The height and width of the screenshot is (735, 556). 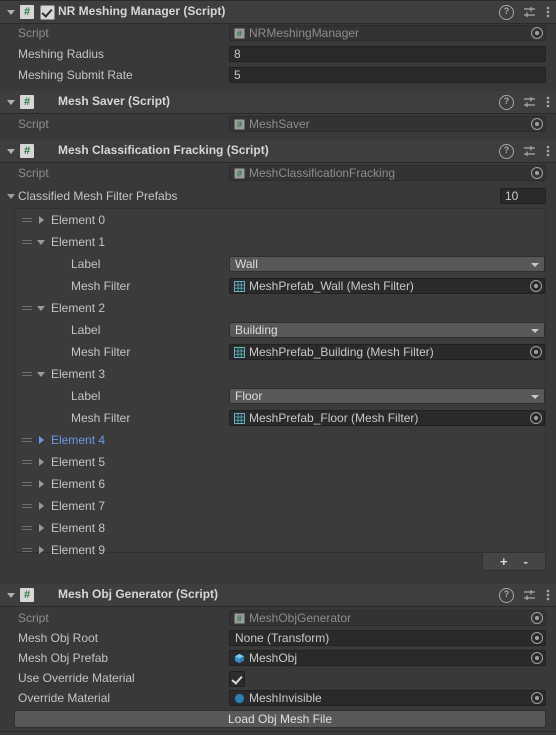 I want to click on object-field-mesh-filter: MeshPrefab_Floor (Mesh Filter), so click(x=387, y=418).